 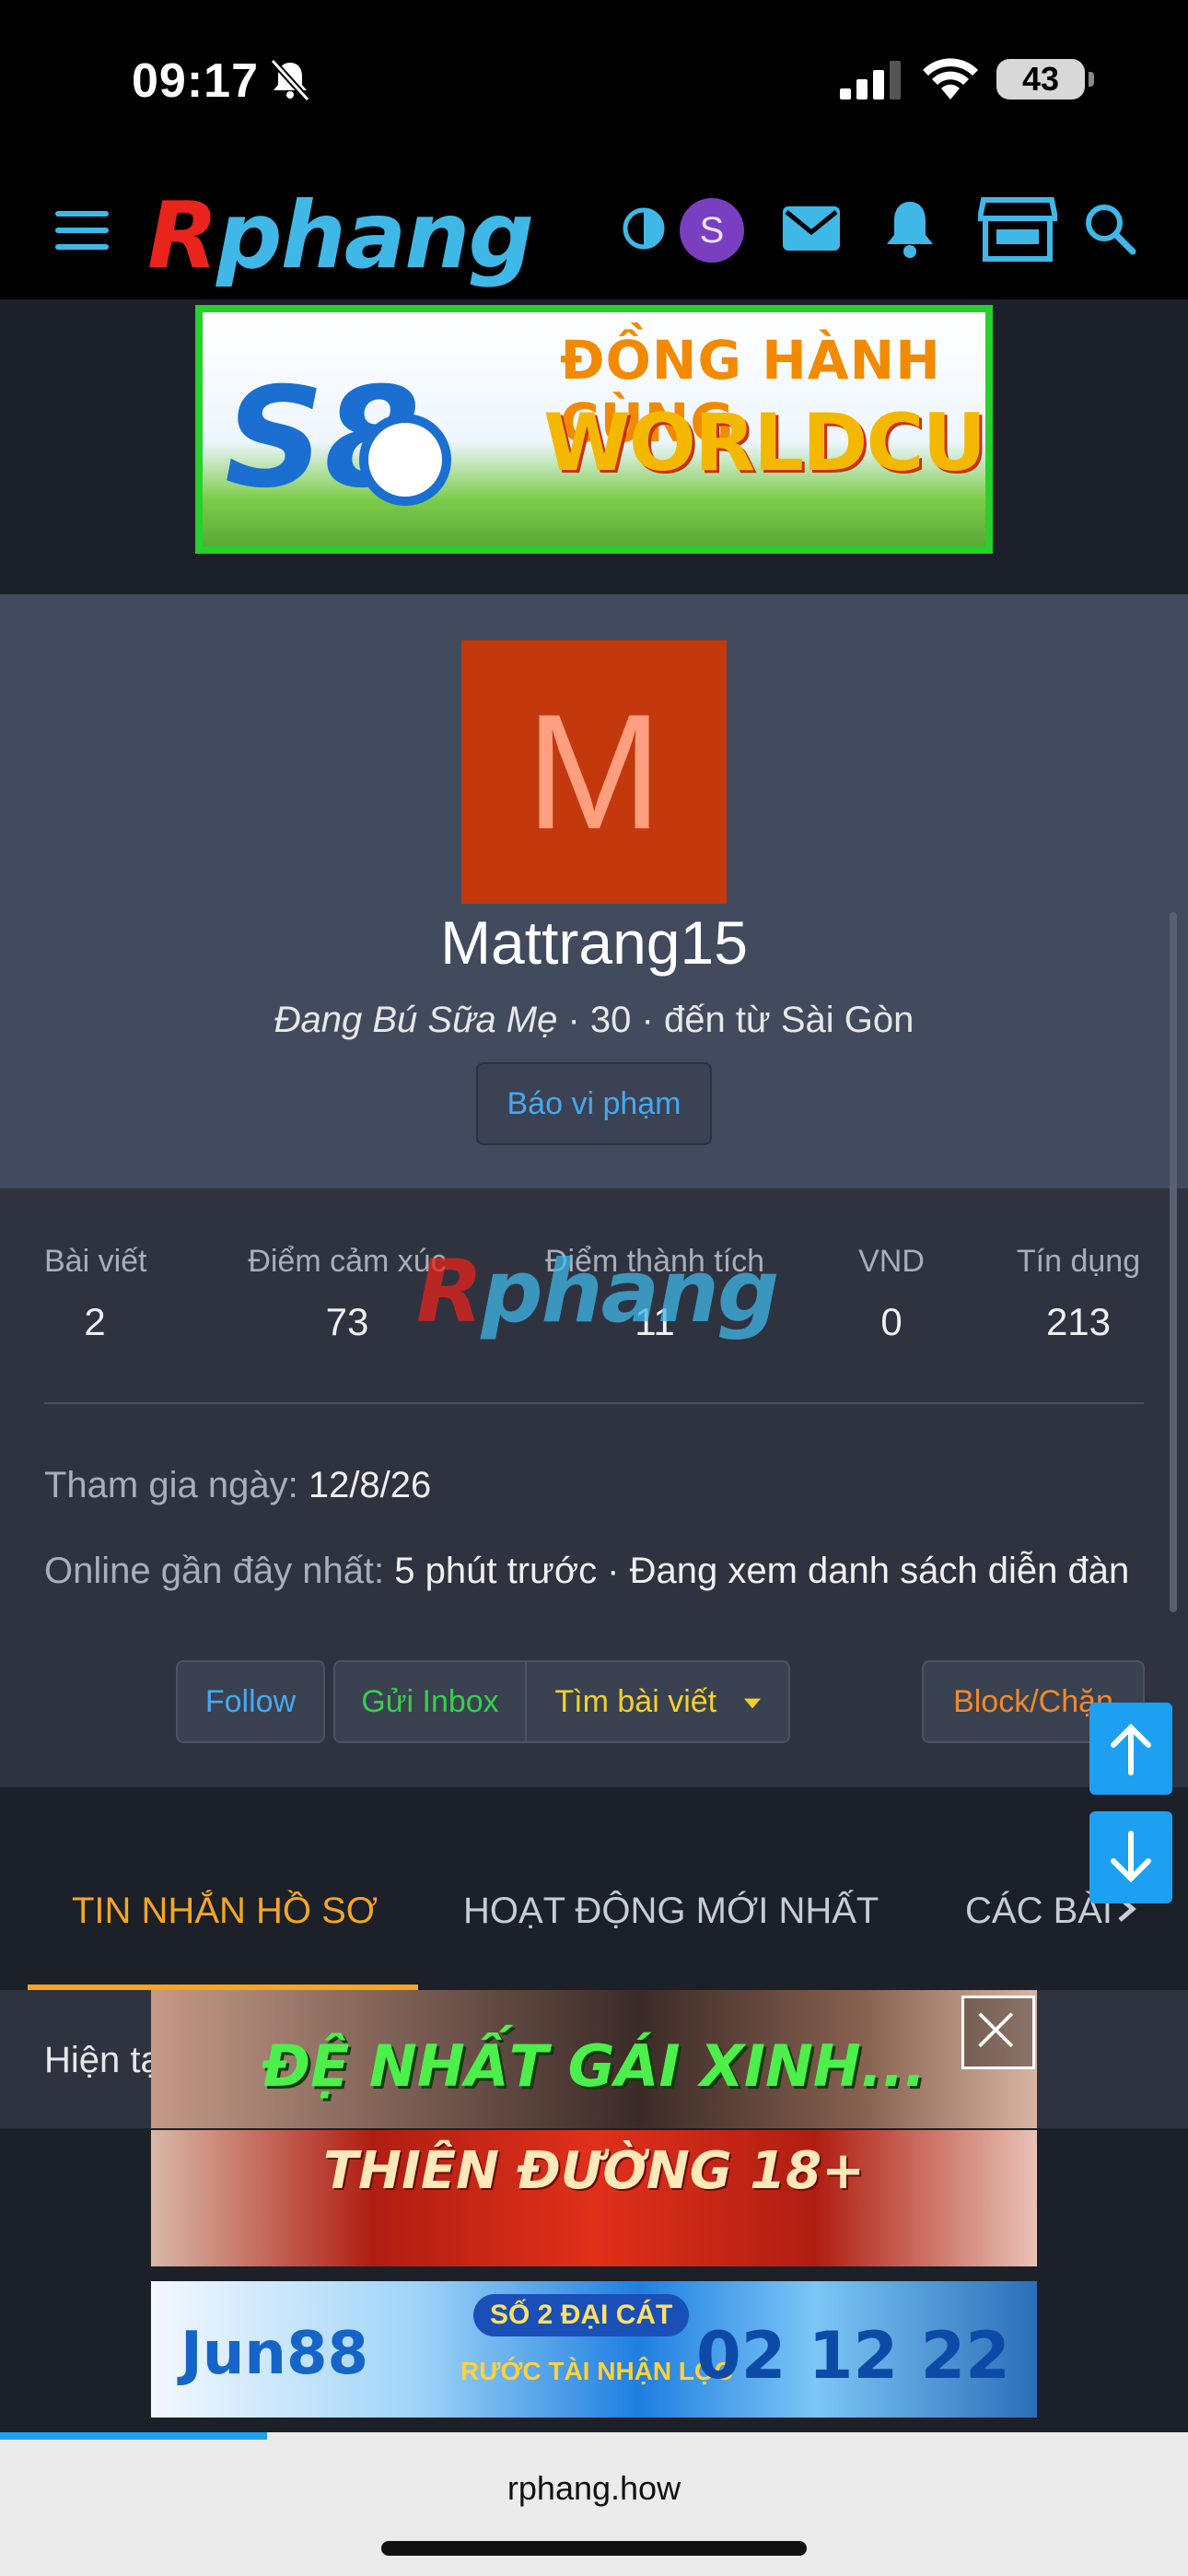 I want to click on ad-banner-s8: S8 ĐỒNG HÀNH CÙNG WORLDCUP, so click(x=594, y=429).